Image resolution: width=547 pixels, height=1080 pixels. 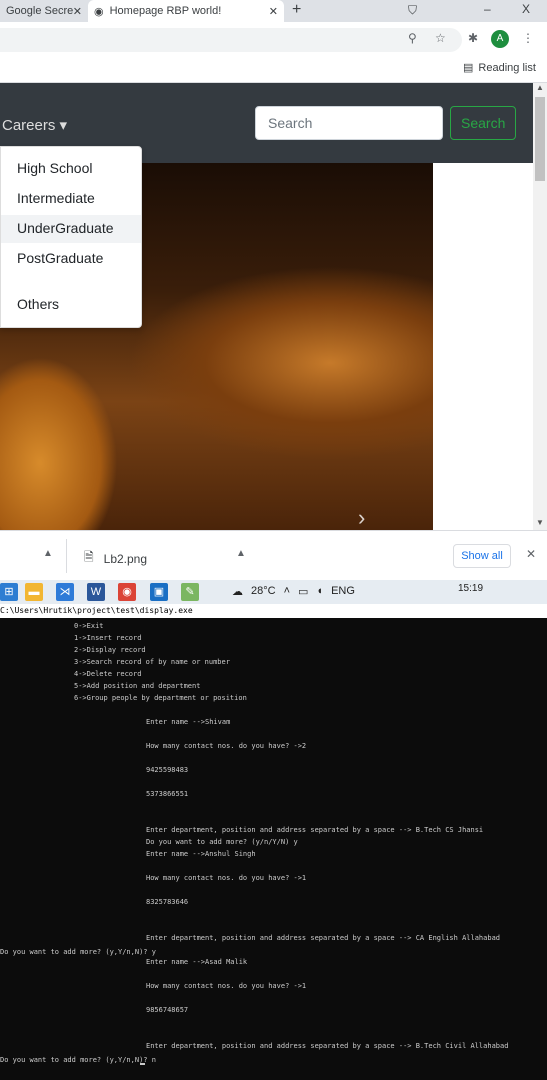 I want to click on console-line: 5373866551, so click(x=167, y=794).